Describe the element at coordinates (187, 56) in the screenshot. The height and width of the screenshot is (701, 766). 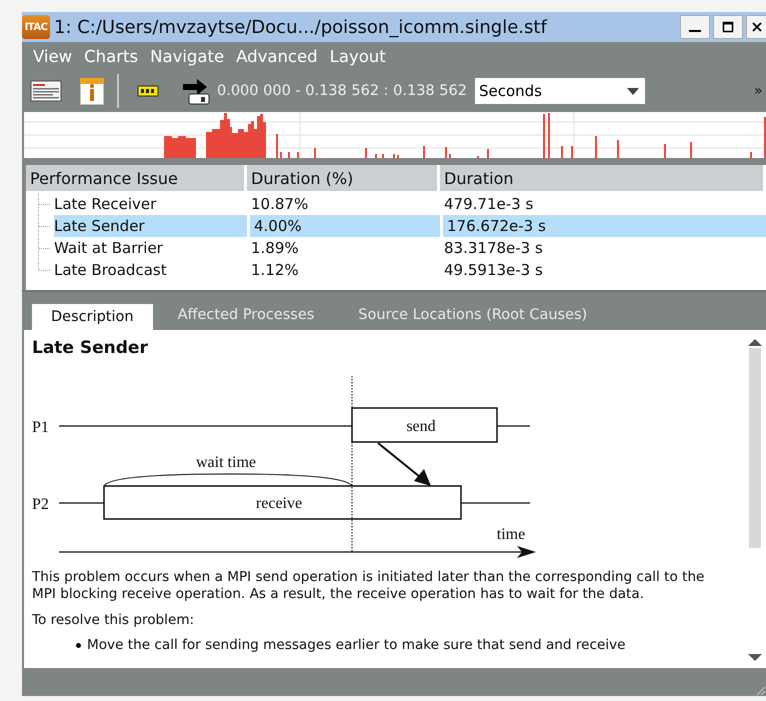
I see `menu-item: Navigate` at that location.